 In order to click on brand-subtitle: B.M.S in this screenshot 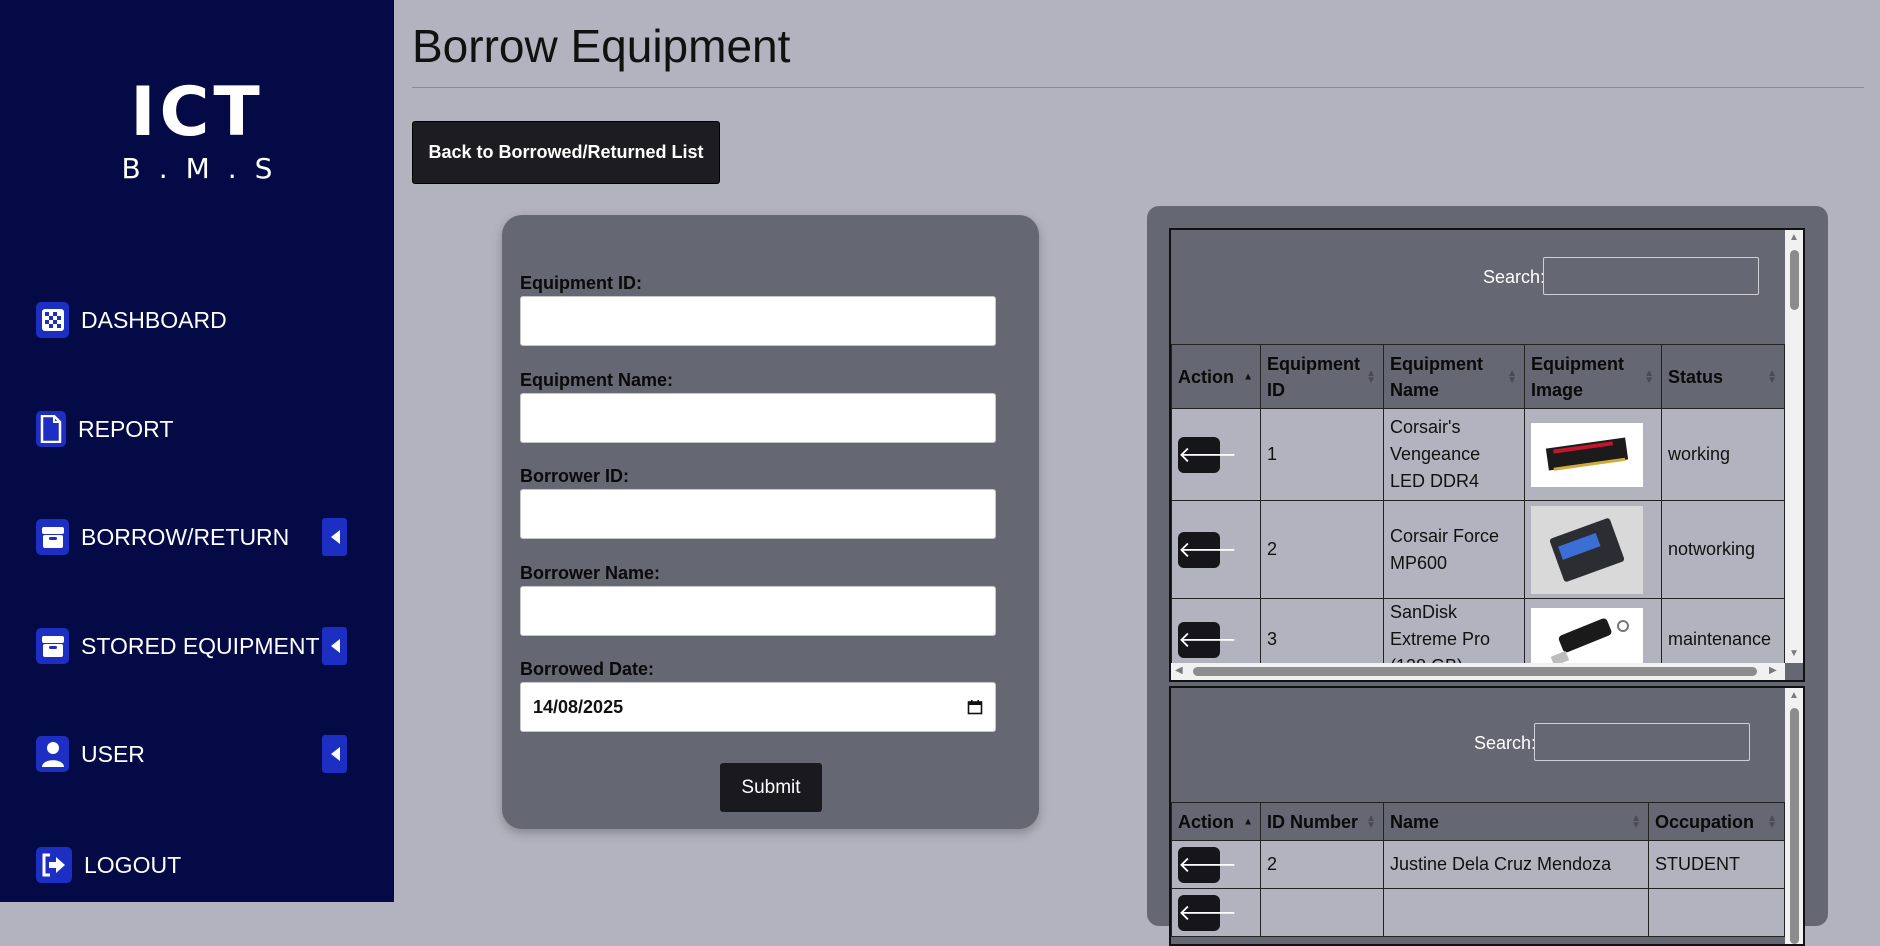, I will do `click(206, 168)`.